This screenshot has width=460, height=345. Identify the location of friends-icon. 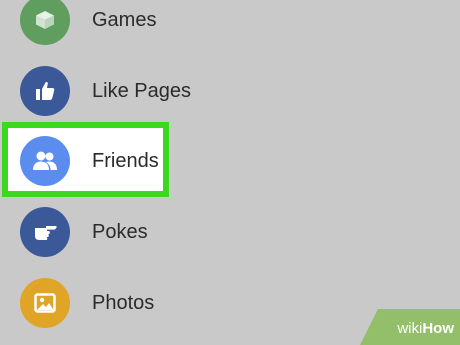
(45, 160).